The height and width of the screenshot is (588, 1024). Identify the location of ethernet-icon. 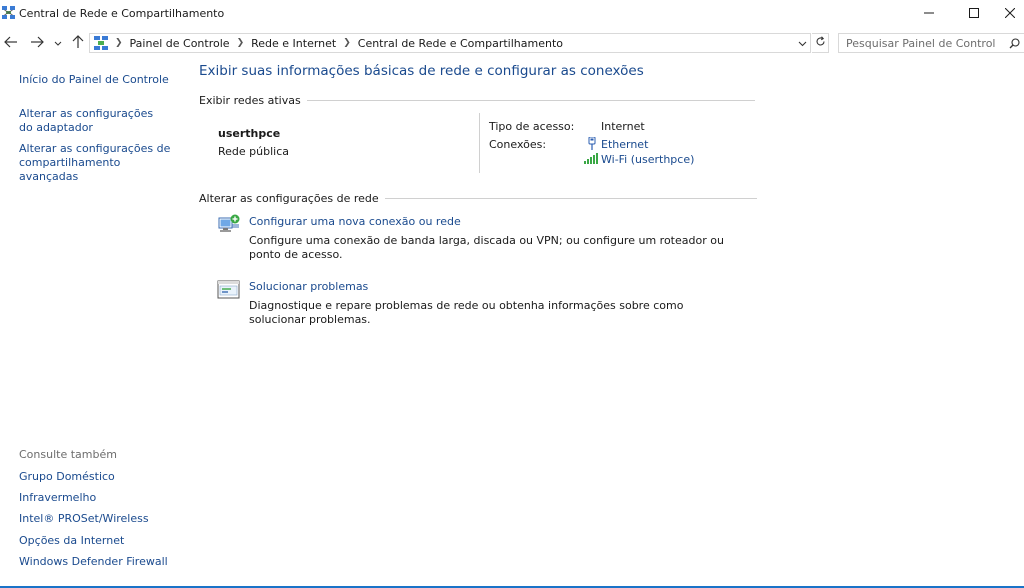
(592, 144).